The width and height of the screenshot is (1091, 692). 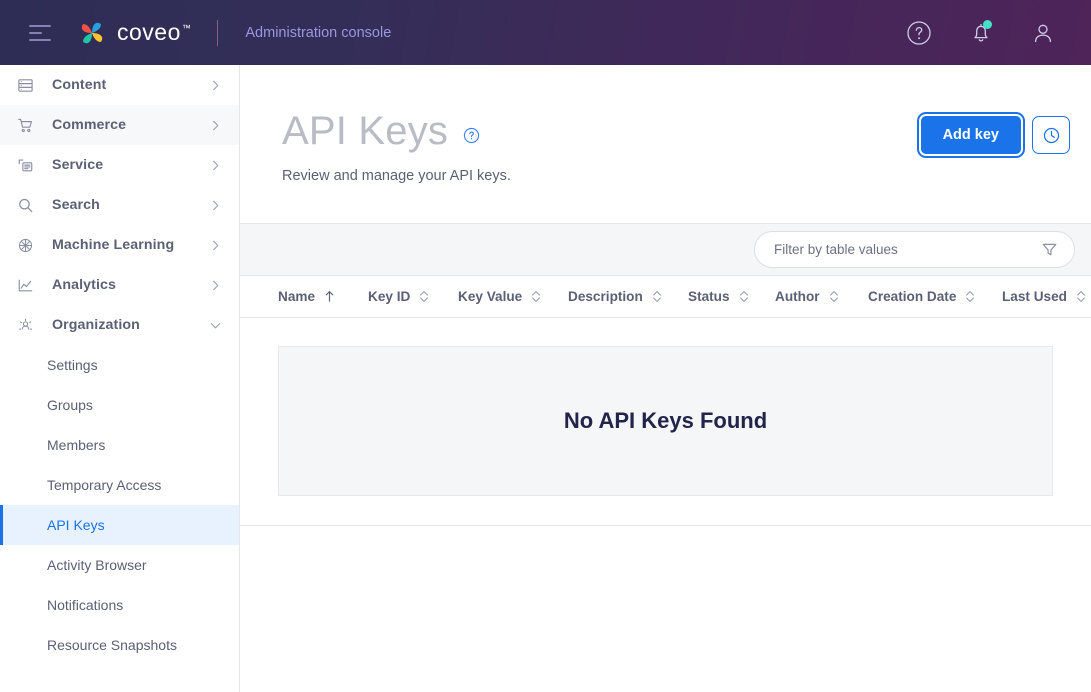 I want to click on column-label: Key ID, so click(x=389, y=296).